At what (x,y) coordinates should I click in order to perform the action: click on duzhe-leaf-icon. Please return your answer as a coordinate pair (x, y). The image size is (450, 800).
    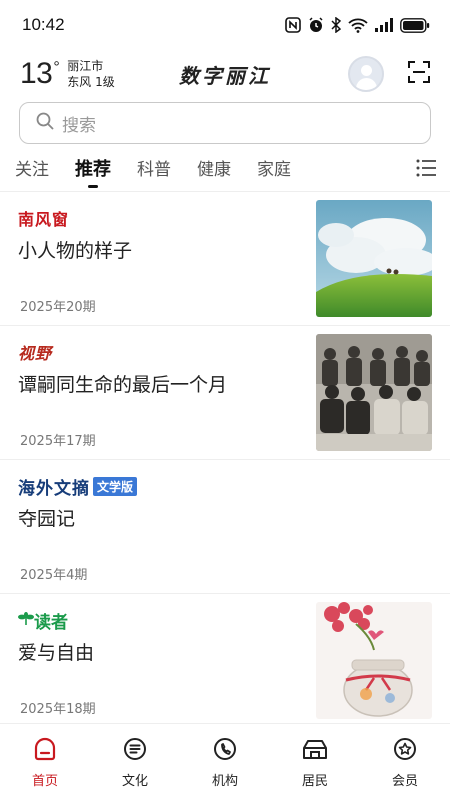
    Looking at the image, I should click on (26, 620).